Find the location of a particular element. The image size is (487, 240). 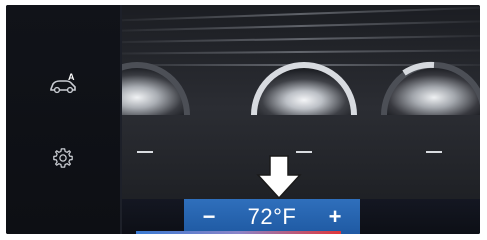

temperature-gradient-bar is located at coordinates (238, 232).